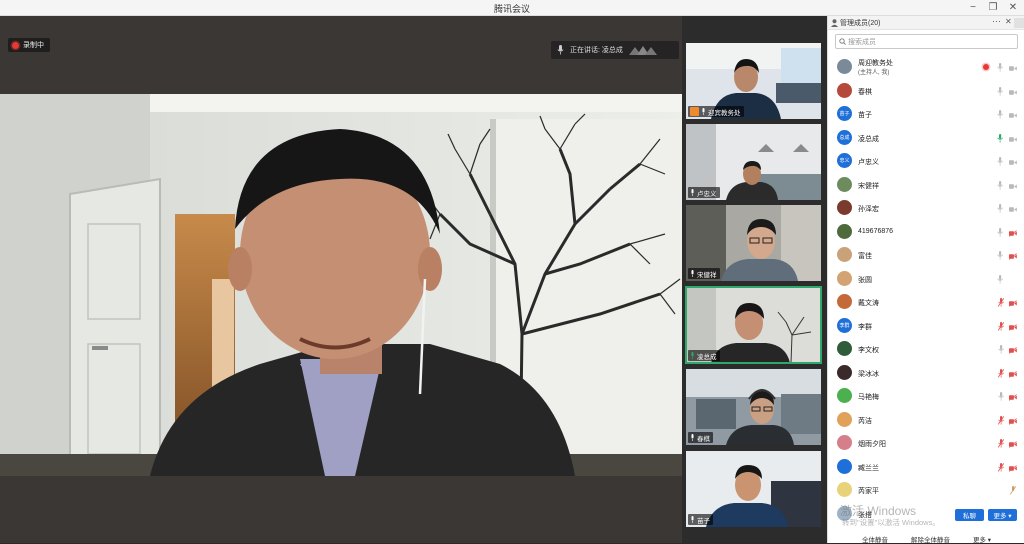 Image resolution: width=1024 pixels, height=544 pixels. What do you see at coordinates (1019, 23) in the screenshot?
I see `panel-sidebar-icon` at bounding box center [1019, 23].